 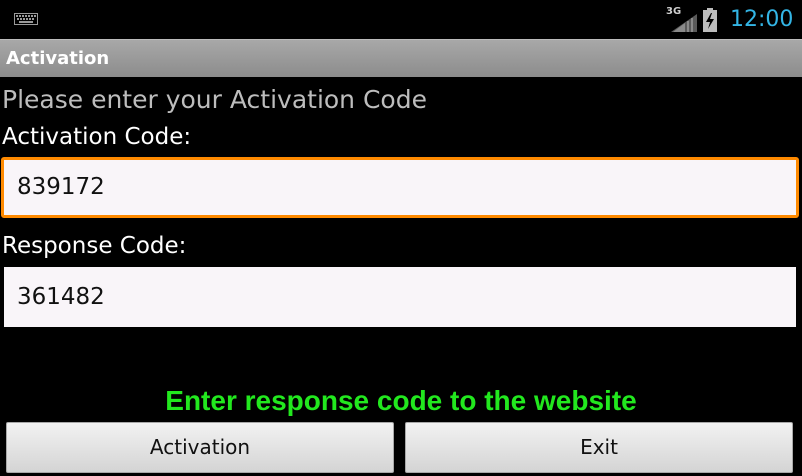 I want to click on signal-bars-icon: 3G, so click(x=681, y=19).